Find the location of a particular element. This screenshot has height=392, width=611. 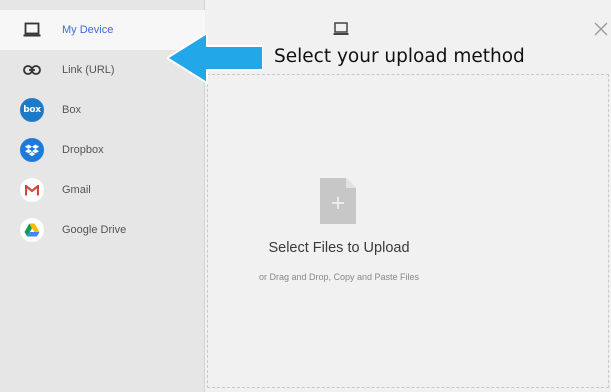

box-logo: box is located at coordinates (32, 110).